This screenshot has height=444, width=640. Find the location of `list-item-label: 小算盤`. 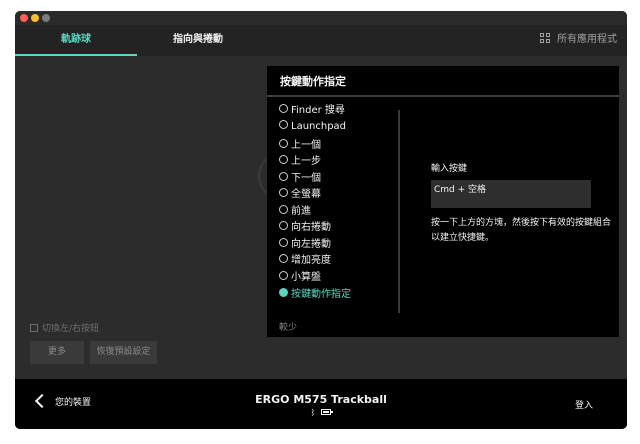

list-item-label: 小算盤 is located at coordinates (306, 277).